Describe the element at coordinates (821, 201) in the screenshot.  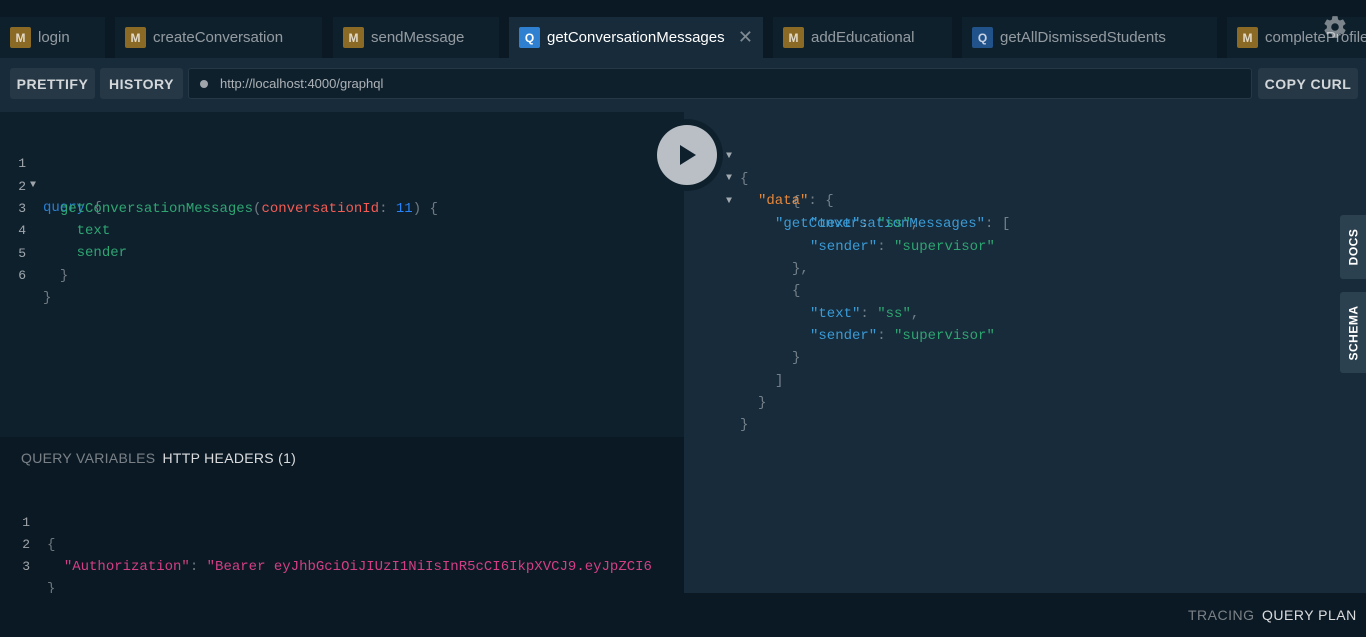
I see `brace: : {` at that location.